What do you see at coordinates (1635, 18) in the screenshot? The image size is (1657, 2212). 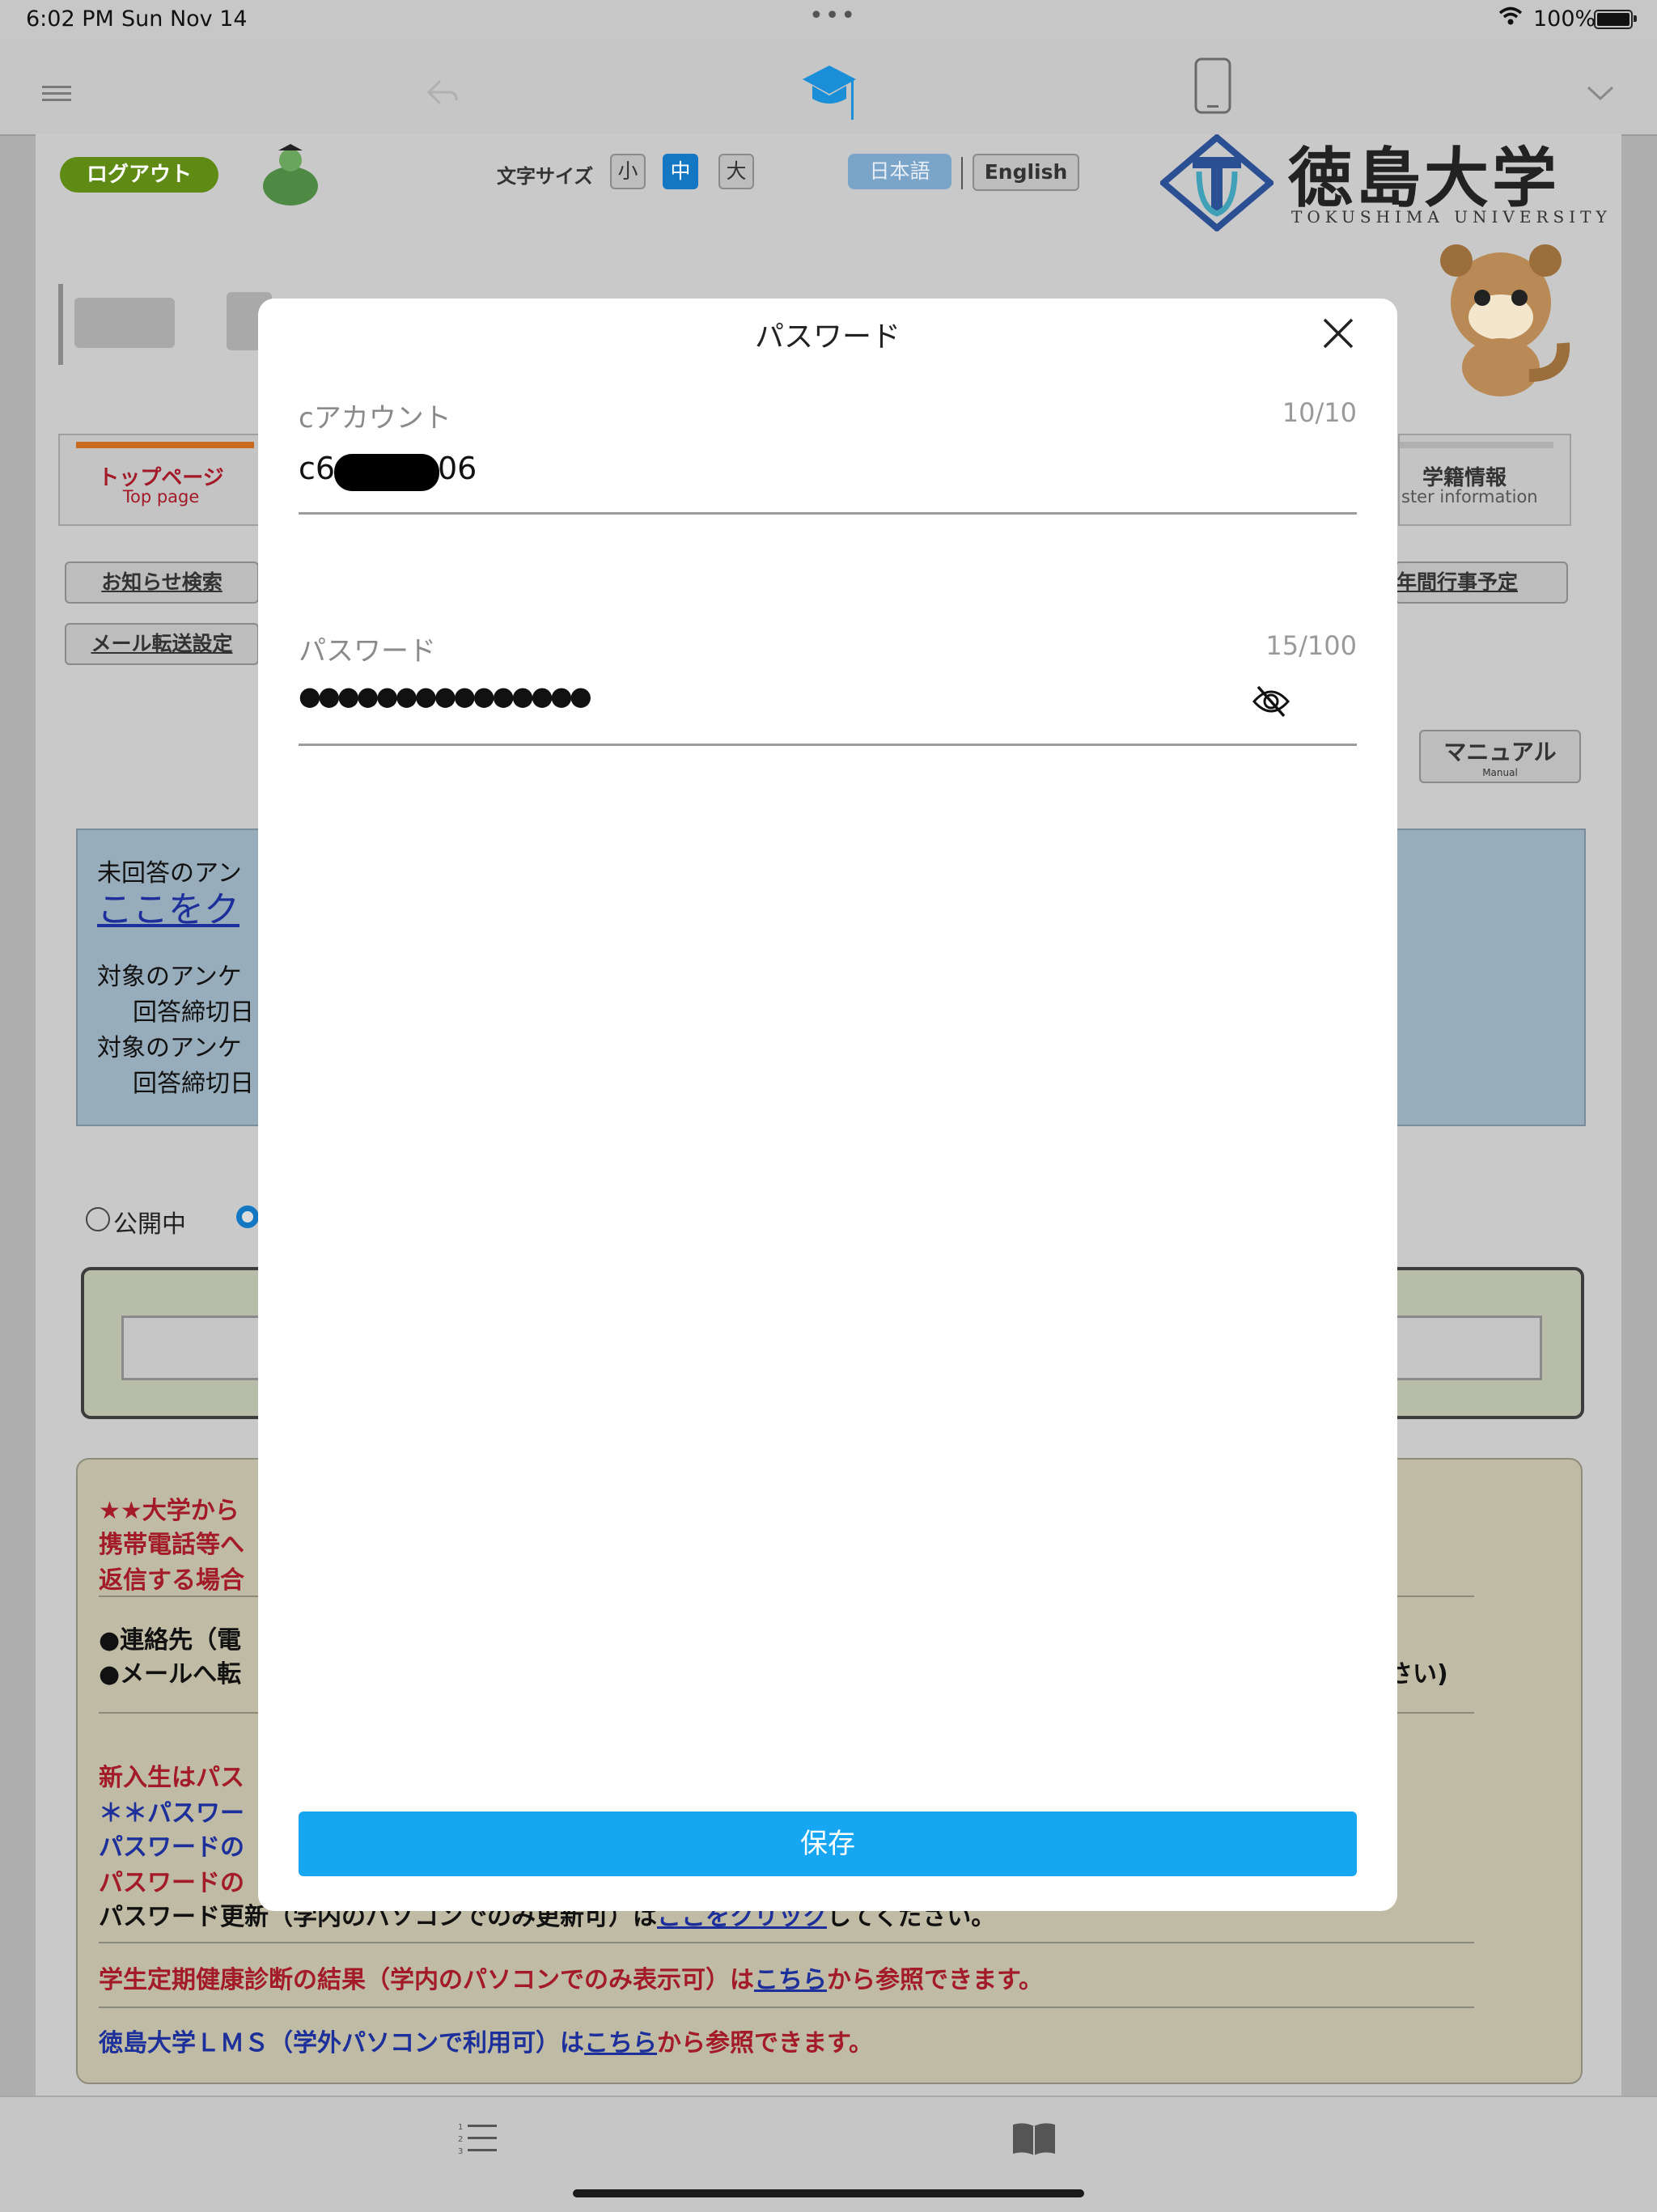 I see `battery-tip` at bounding box center [1635, 18].